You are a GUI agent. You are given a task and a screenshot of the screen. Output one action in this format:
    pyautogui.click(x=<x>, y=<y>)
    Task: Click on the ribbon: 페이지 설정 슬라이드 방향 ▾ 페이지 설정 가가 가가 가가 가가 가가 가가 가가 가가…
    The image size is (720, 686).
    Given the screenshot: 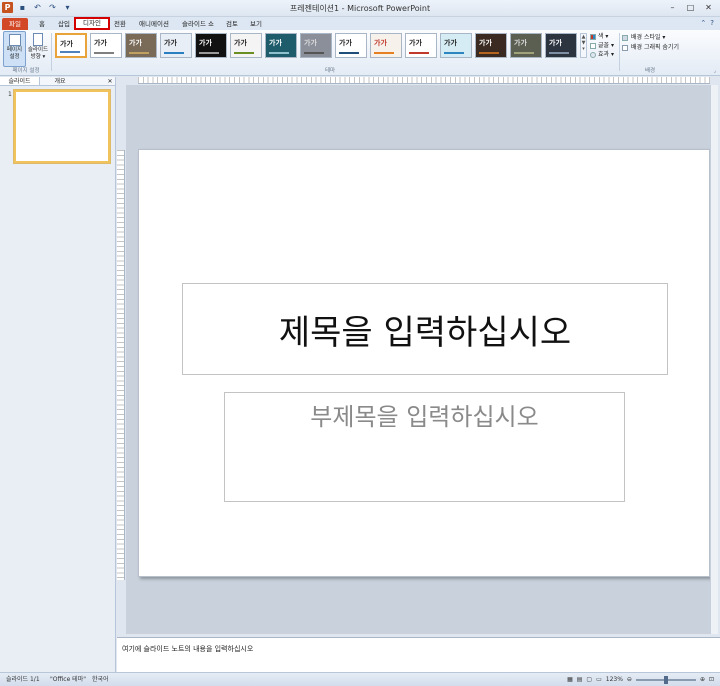 What is the action you would take?
    pyautogui.click(x=360, y=53)
    